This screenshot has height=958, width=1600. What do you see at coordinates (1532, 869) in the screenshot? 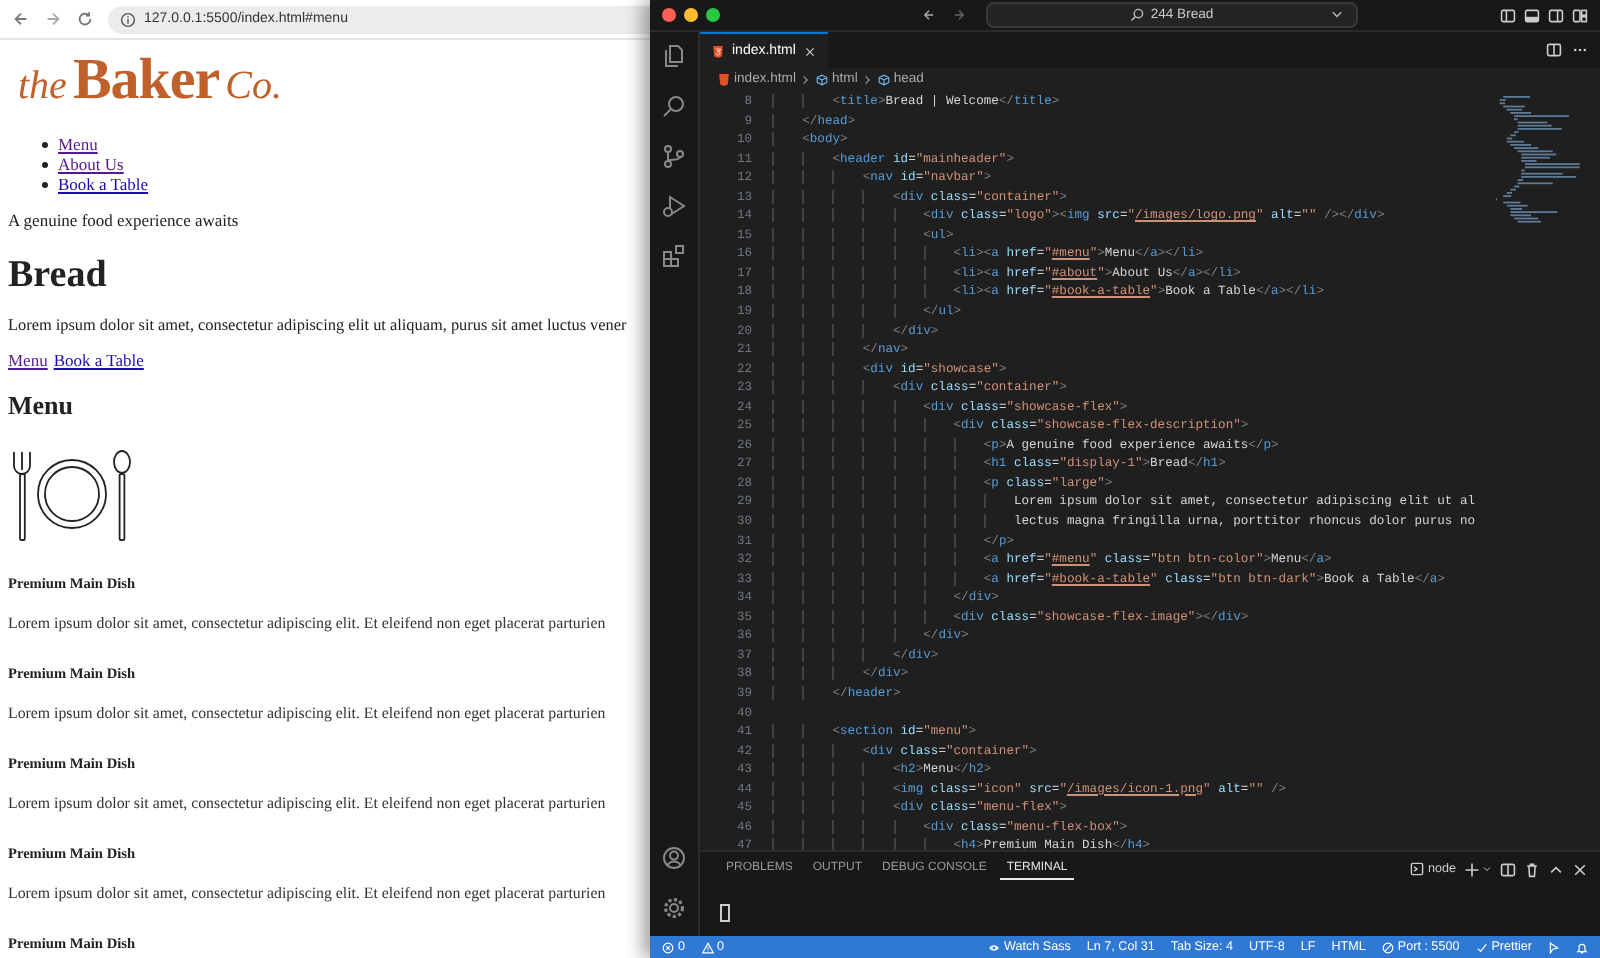
I see `trash-icon` at bounding box center [1532, 869].